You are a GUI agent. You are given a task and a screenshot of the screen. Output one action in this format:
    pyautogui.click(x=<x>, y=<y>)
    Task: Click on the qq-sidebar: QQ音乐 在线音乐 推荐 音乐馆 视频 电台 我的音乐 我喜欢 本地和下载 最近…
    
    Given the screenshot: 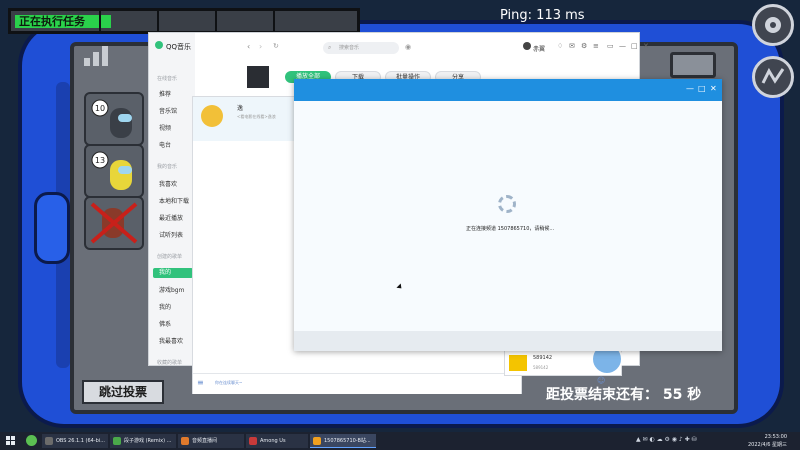 What is the action you would take?
    pyautogui.click(x=172, y=199)
    